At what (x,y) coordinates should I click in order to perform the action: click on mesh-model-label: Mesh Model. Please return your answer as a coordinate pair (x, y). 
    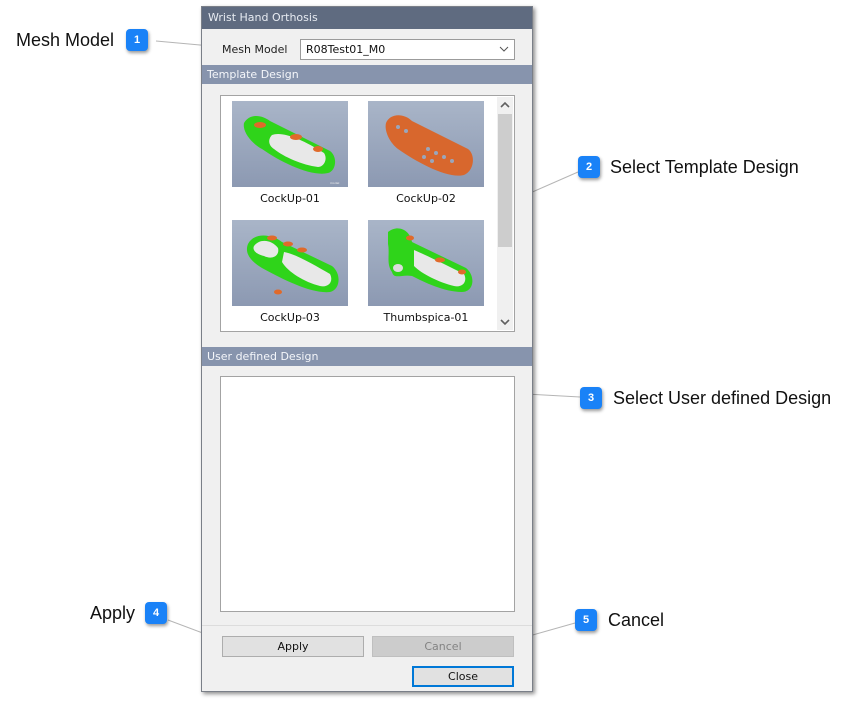
    Looking at the image, I should click on (255, 49).